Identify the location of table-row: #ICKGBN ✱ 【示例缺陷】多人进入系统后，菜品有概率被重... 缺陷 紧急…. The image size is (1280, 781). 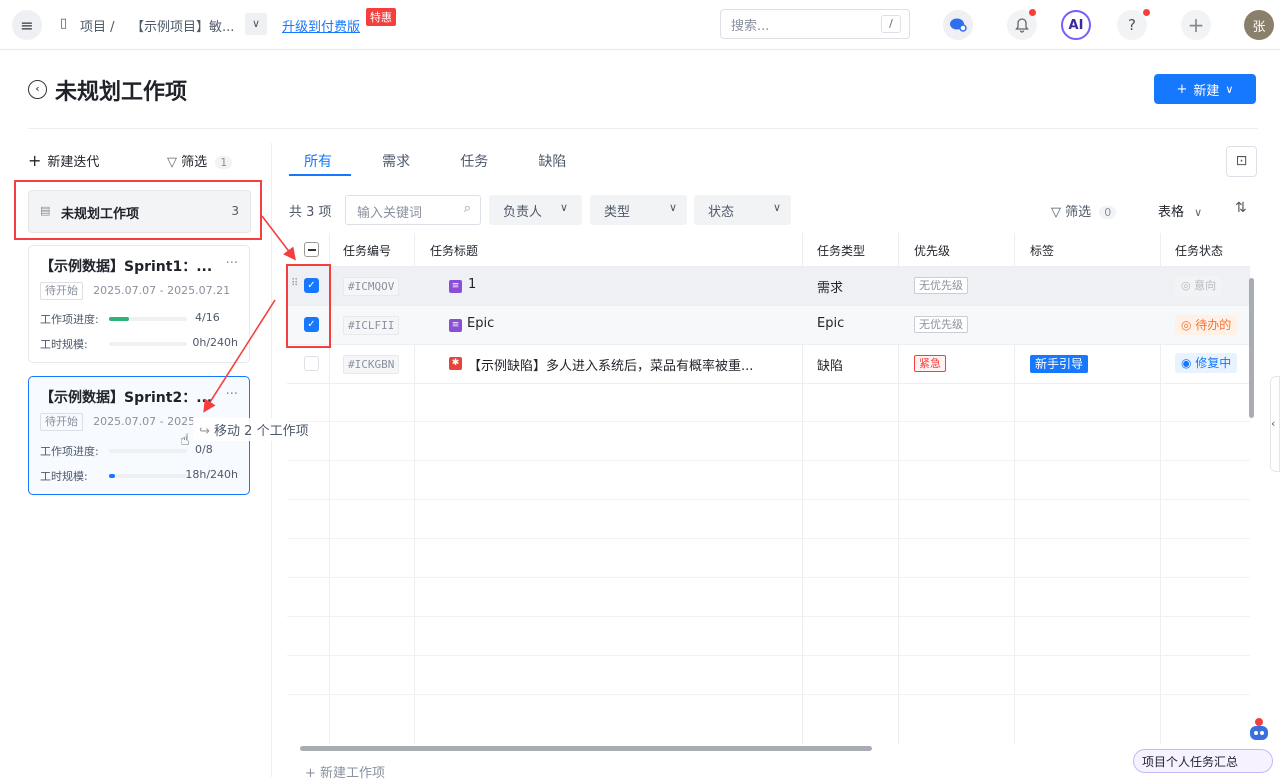
(768, 364).